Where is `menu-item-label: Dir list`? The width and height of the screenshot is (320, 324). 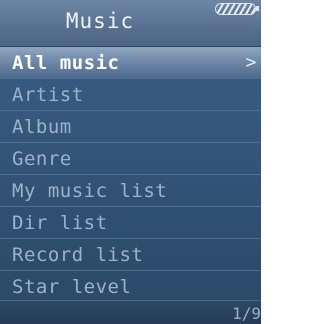
menu-item-label: Dir list is located at coordinates (60, 223).